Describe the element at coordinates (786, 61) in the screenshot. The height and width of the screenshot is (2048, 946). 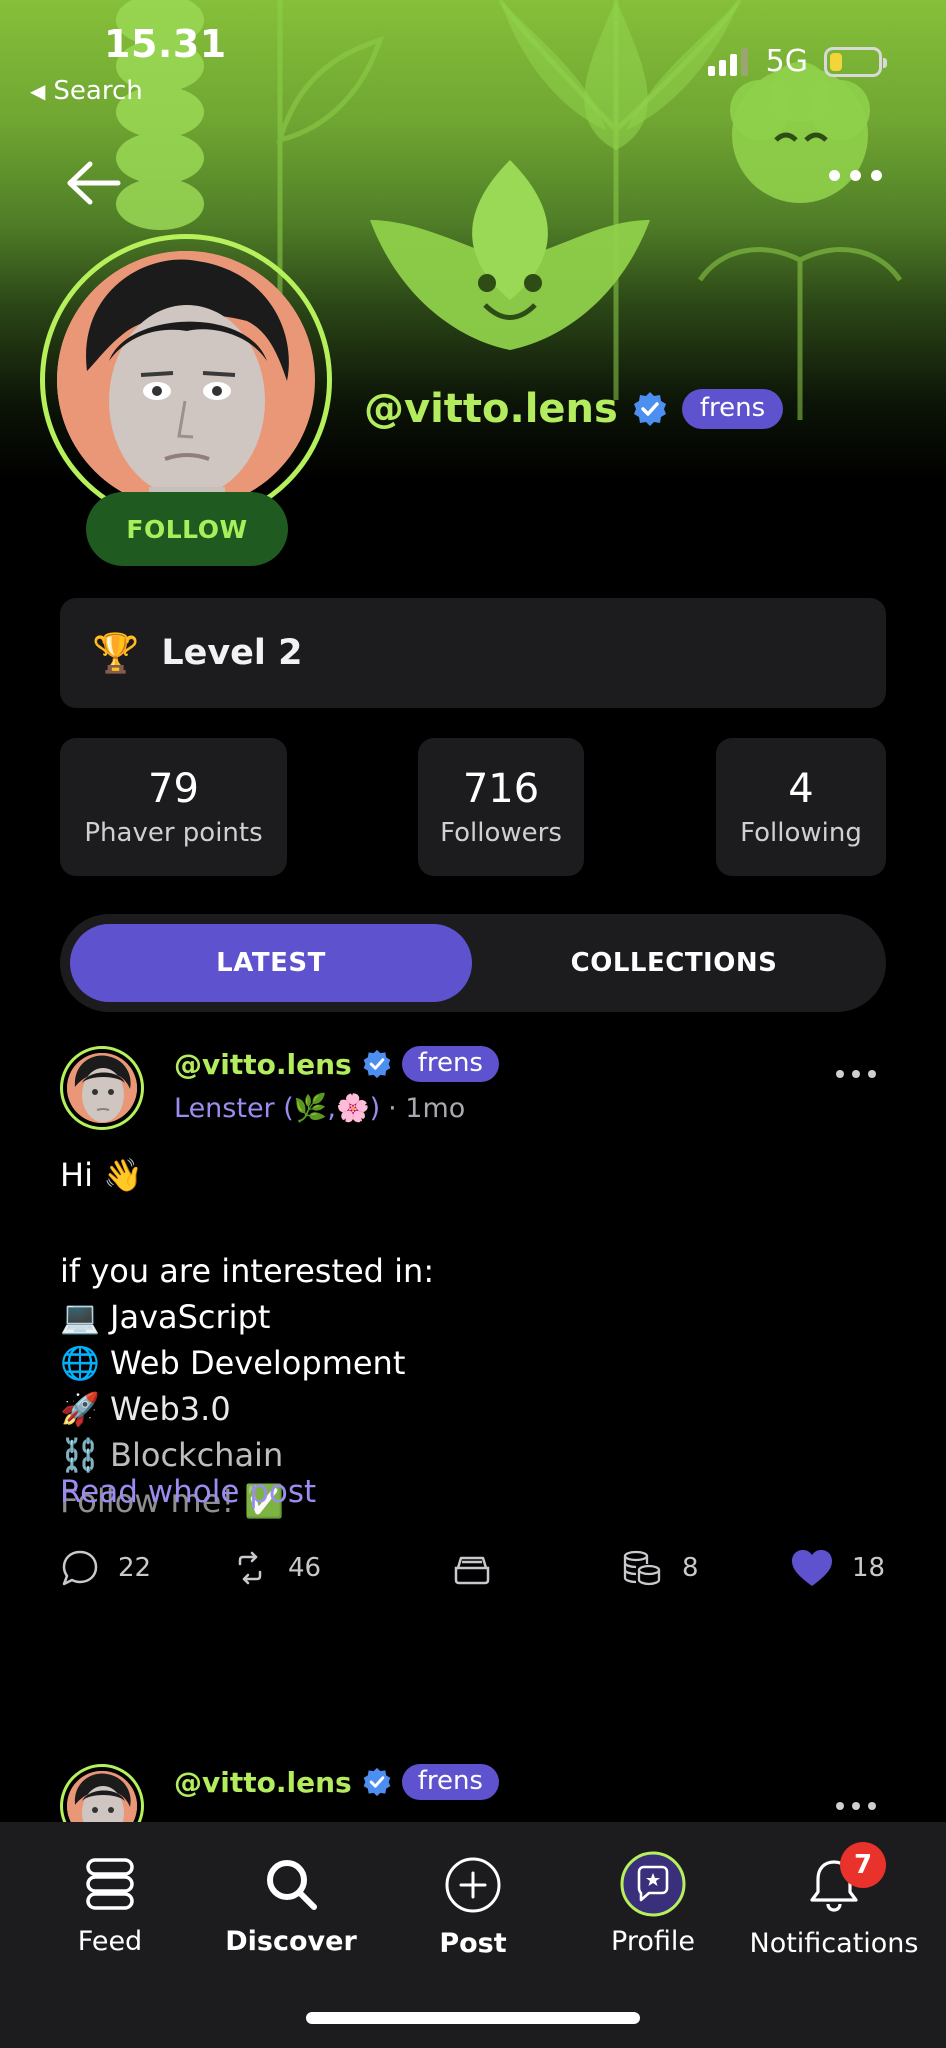
I see `network-type: 5G` at that location.